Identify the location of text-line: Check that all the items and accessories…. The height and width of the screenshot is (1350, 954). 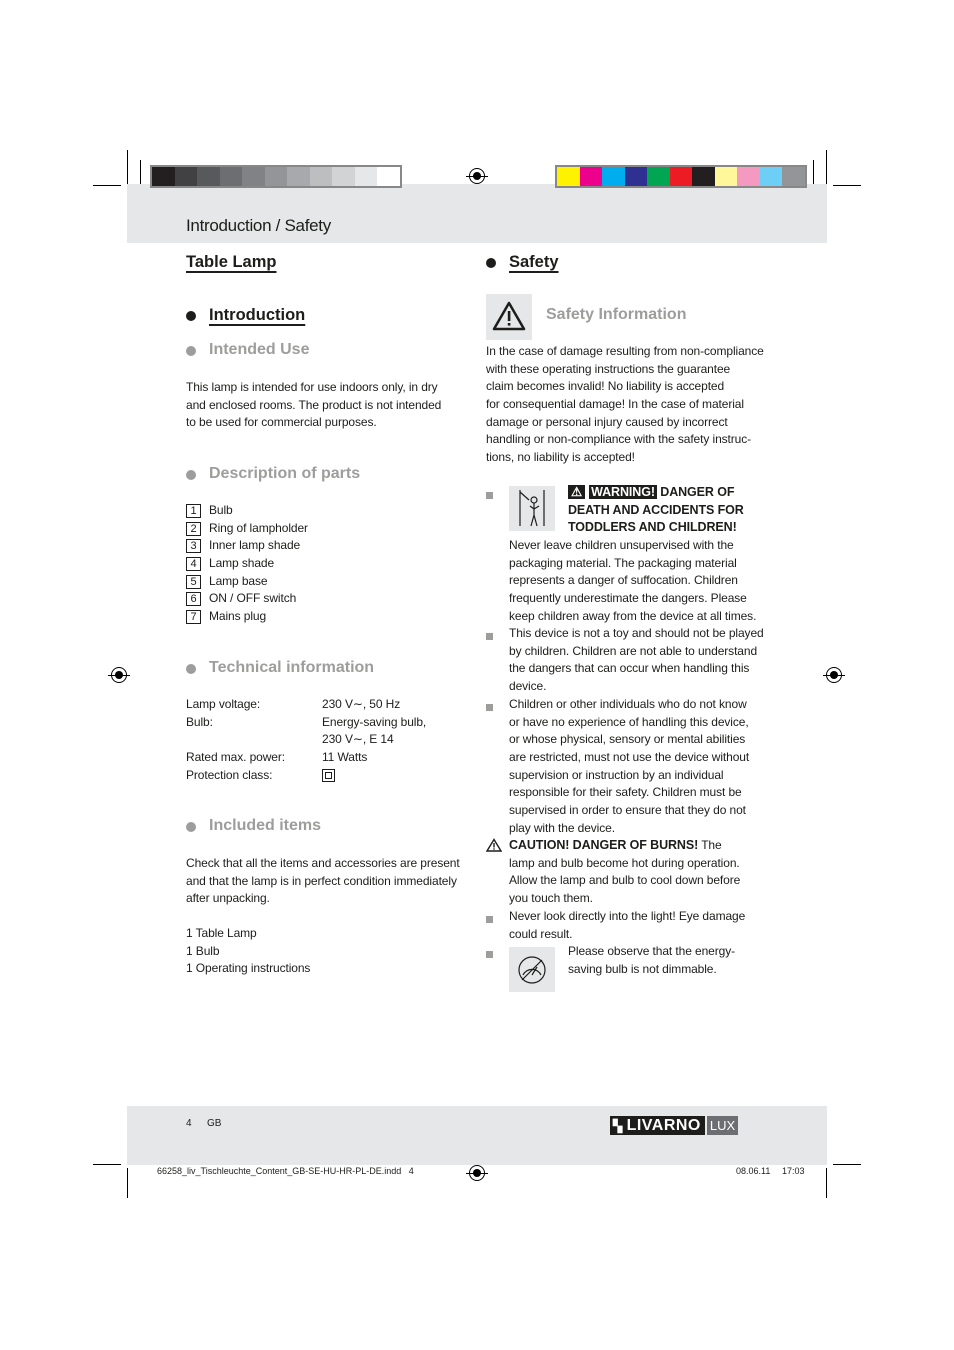
(323, 863).